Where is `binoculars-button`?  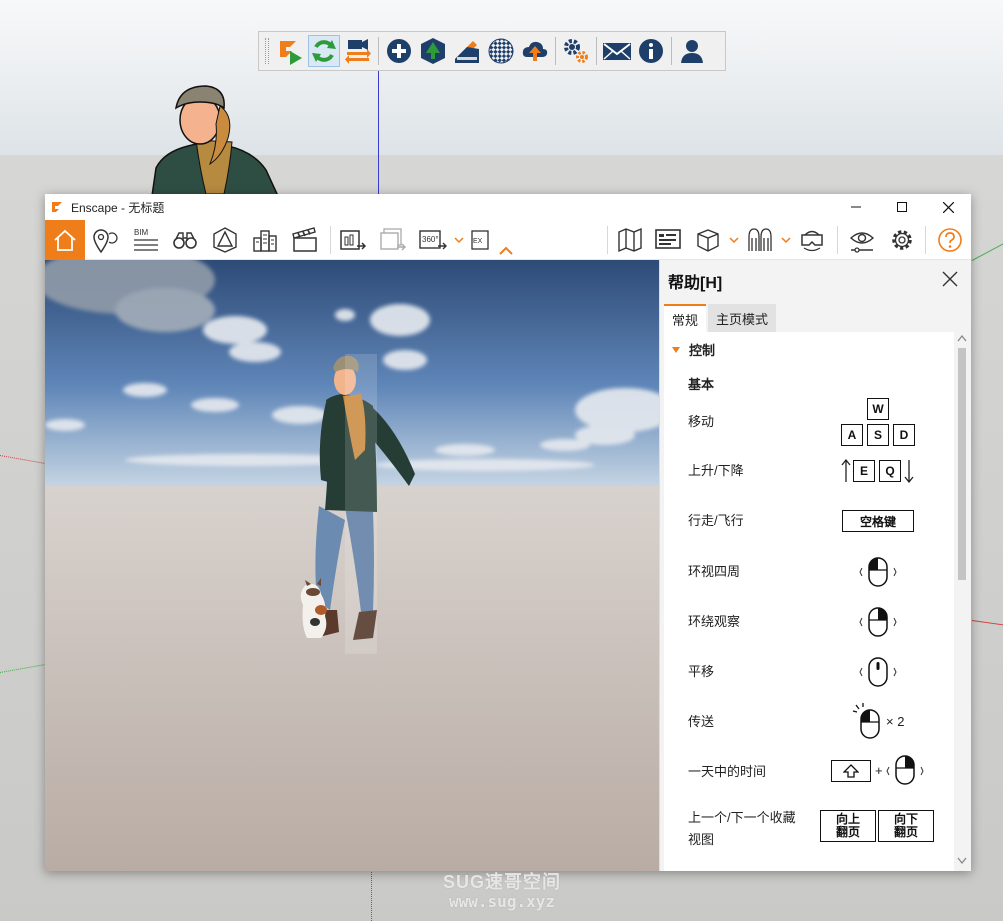 binoculars-button is located at coordinates (185, 240).